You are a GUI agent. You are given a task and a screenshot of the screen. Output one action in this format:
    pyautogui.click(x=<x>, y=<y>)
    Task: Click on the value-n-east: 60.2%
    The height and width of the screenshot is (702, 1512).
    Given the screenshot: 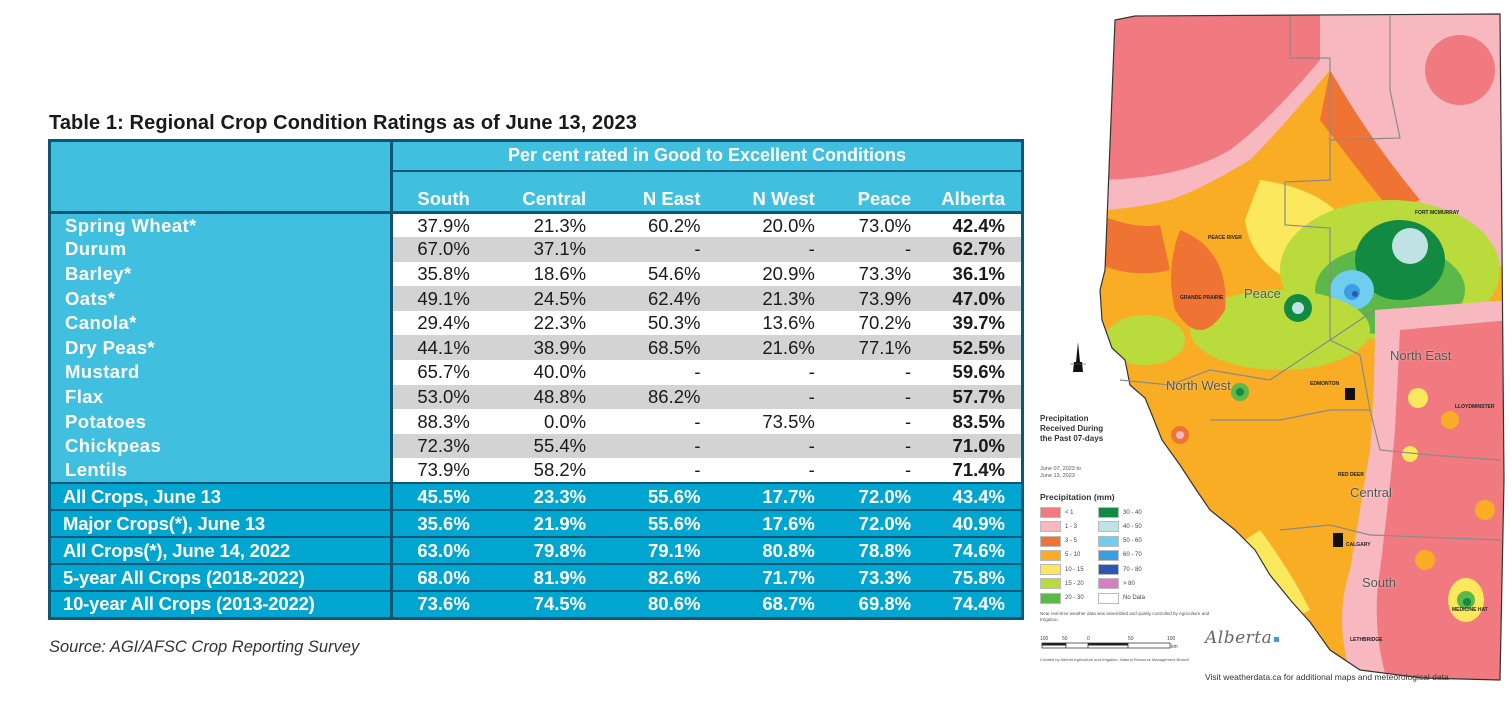 What is the action you would take?
    pyautogui.click(x=647, y=225)
    